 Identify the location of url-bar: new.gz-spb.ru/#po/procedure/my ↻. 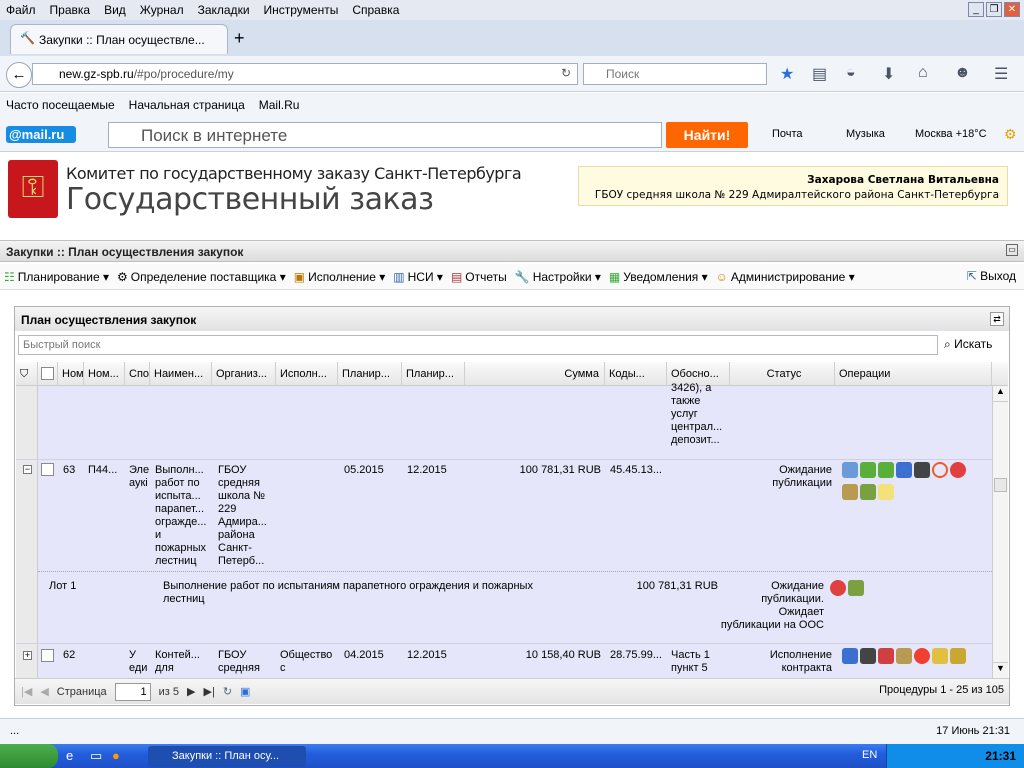
(305, 74).